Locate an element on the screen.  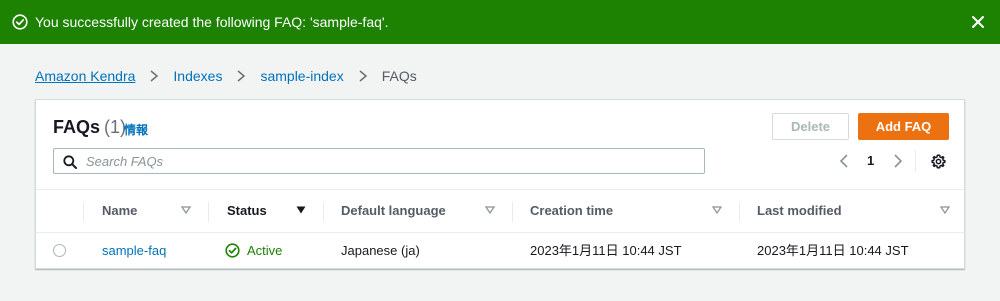
default-language-cell: Japanese (ja) is located at coordinates (380, 250).